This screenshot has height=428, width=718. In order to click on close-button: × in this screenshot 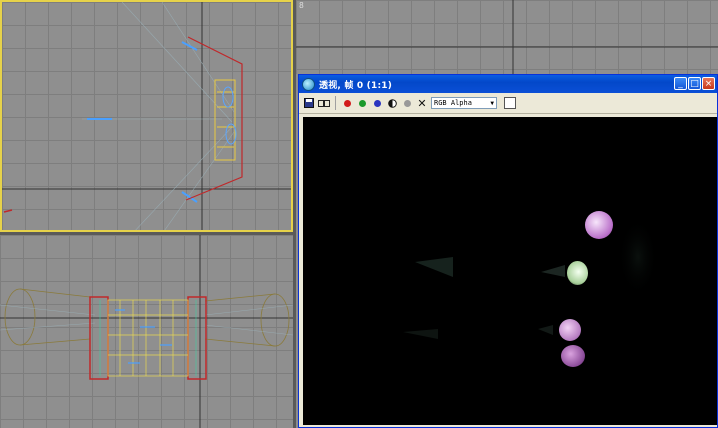, I will do `click(708, 83)`.